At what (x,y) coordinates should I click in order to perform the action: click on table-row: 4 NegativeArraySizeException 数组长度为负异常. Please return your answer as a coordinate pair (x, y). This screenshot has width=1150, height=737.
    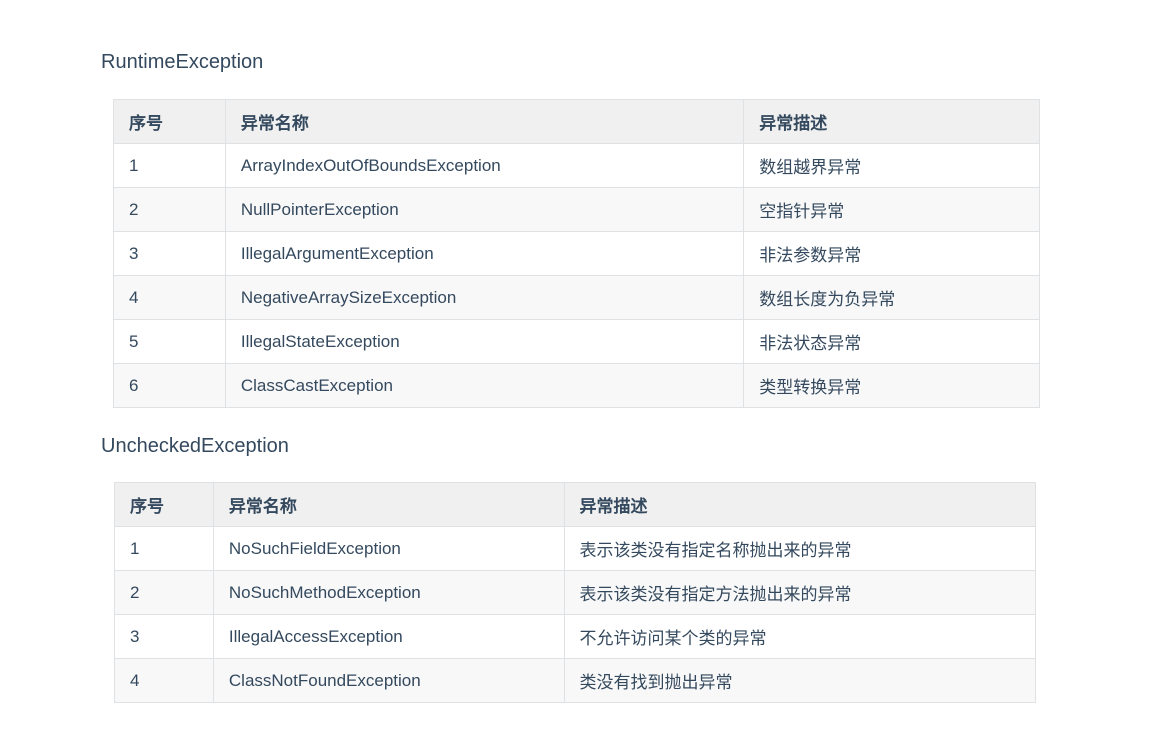
    Looking at the image, I should click on (576, 297).